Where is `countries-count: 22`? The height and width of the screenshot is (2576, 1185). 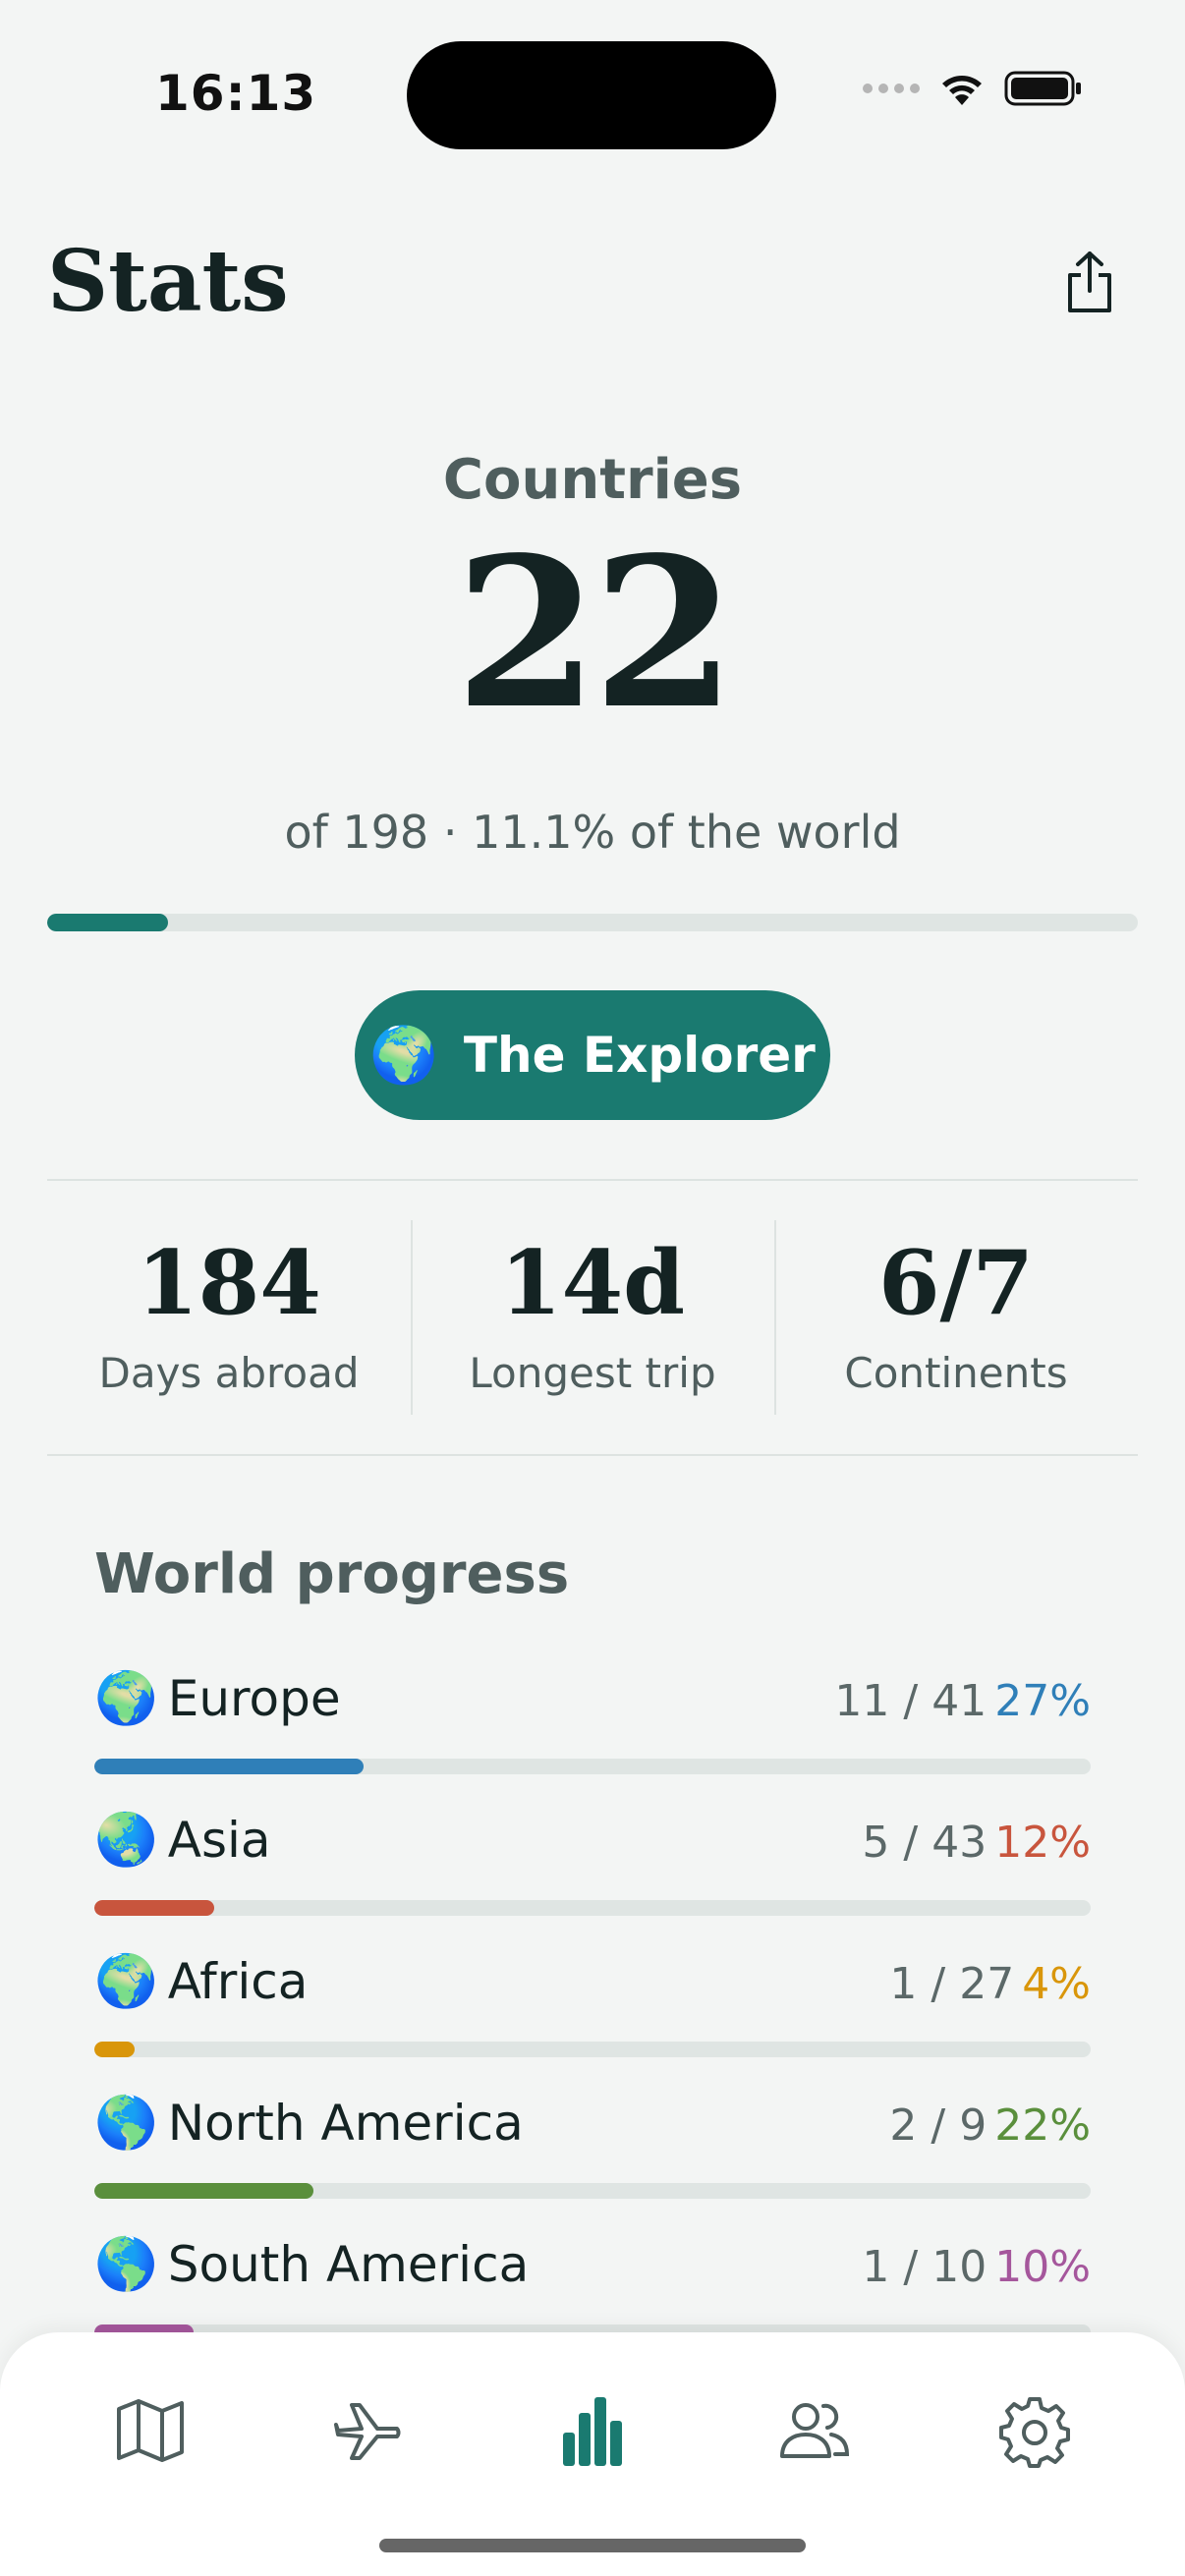
countries-count: 22 is located at coordinates (595, 633).